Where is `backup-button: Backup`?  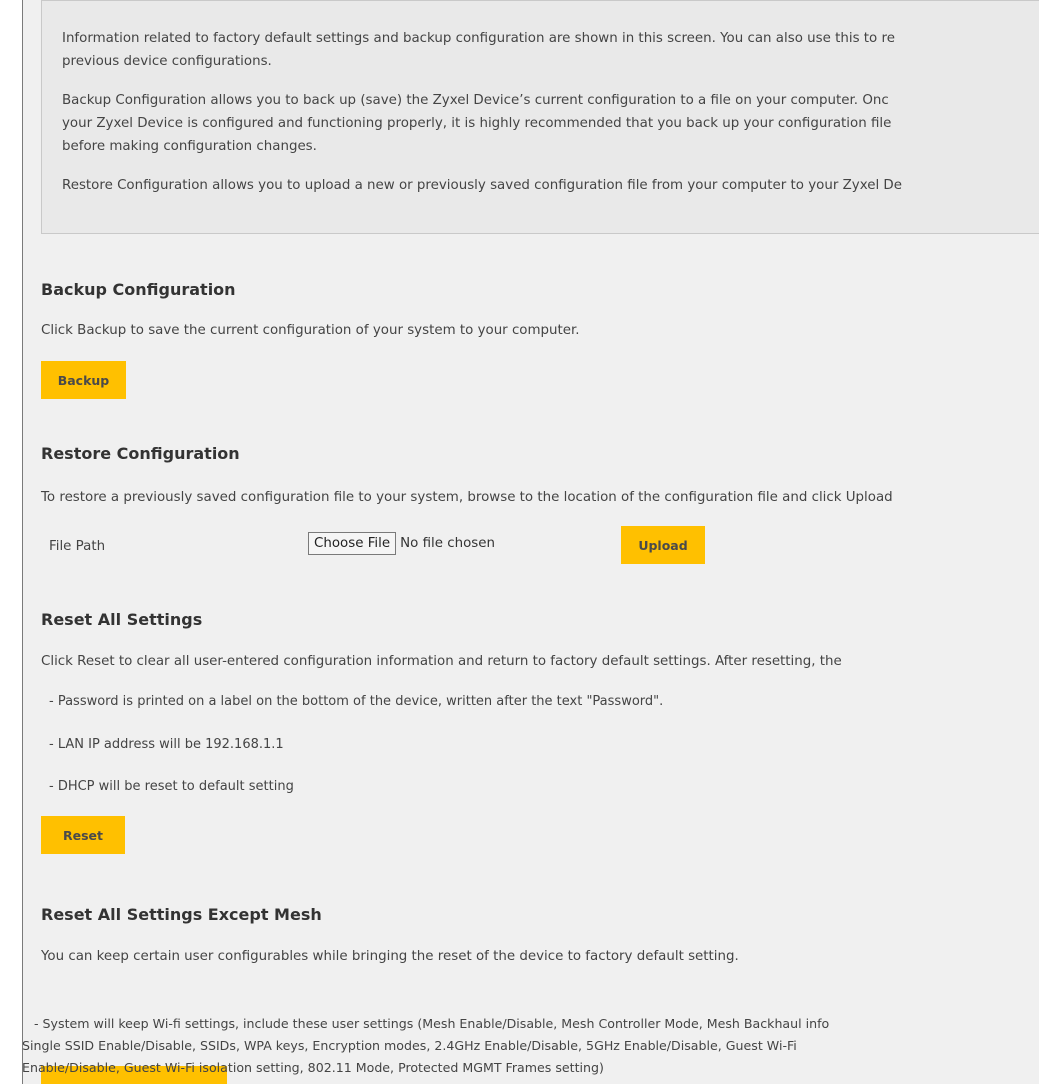
backup-button: Backup is located at coordinates (83, 380).